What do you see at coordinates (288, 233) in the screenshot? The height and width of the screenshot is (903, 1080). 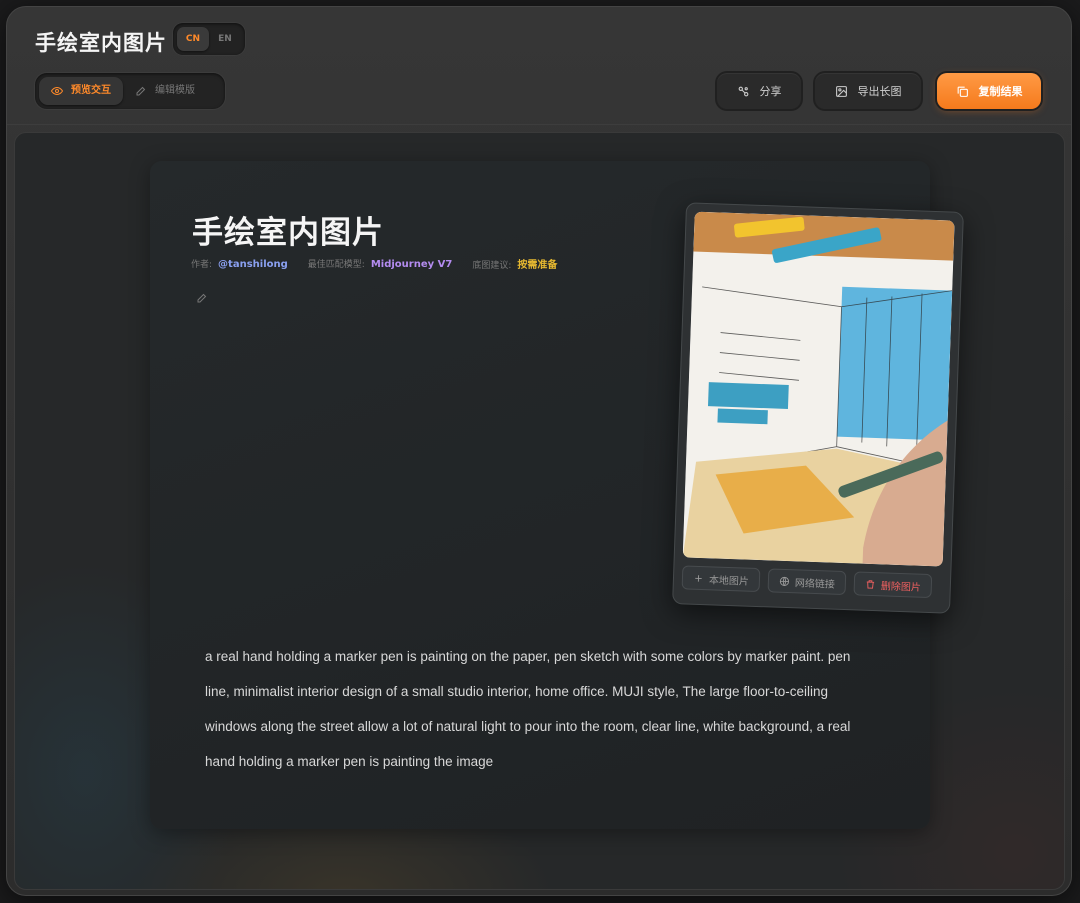 I see `card-title: 手绘室内图片` at bounding box center [288, 233].